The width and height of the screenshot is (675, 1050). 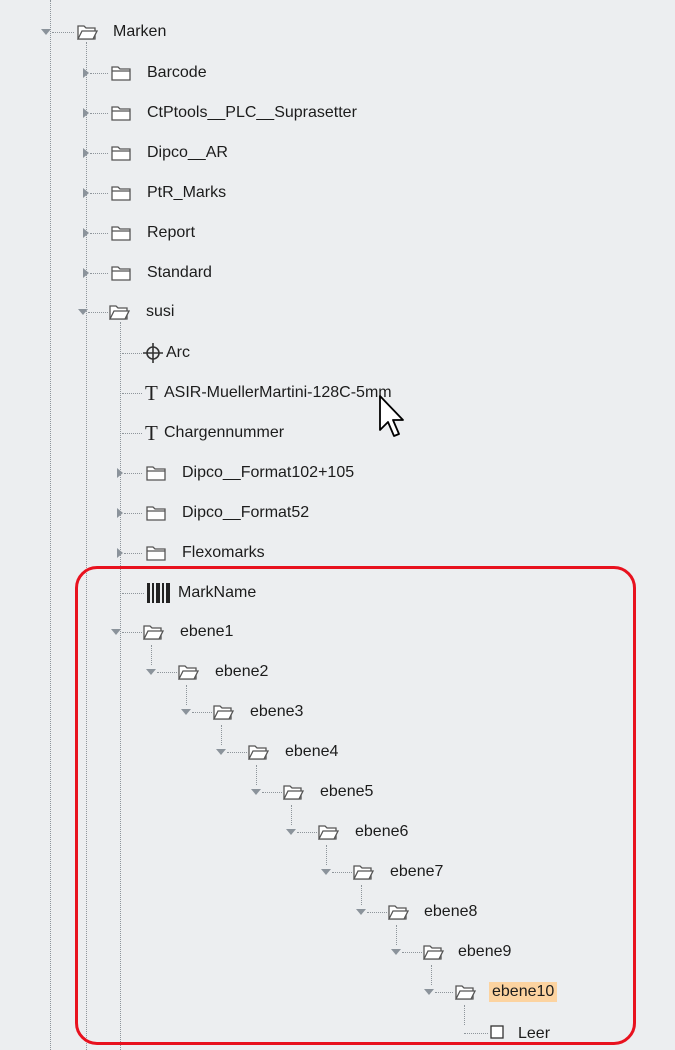 I want to click on tree-node-ptr-marks: PtR_Marks, so click(x=337, y=195).